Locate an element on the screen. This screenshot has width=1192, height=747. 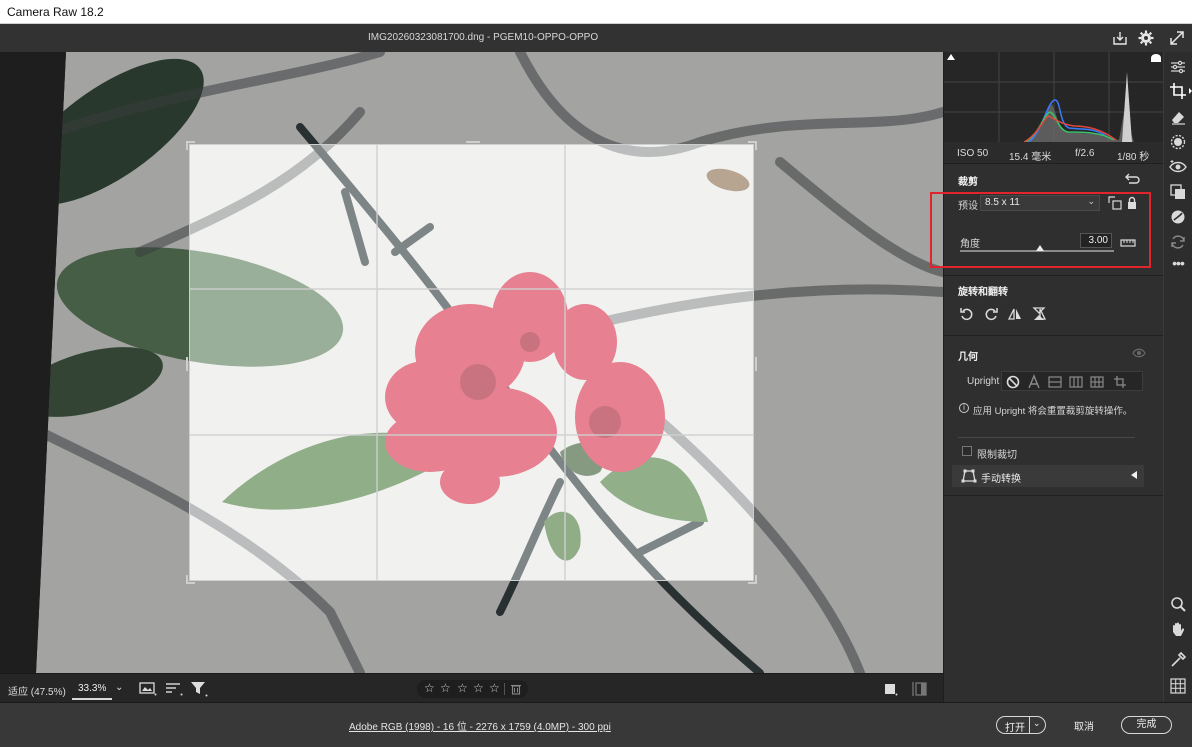
eraser-icon is located at coordinates (1178, 117).